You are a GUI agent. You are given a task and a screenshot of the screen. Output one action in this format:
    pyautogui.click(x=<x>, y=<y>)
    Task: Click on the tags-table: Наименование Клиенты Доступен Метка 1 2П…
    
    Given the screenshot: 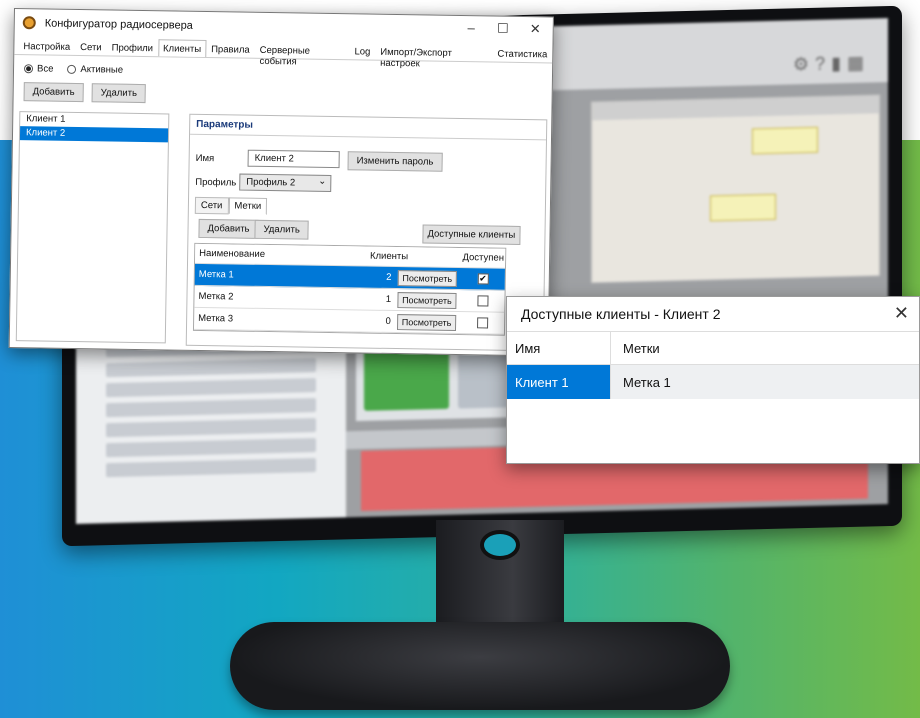 What is the action you would take?
    pyautogui.click(x=349, y=289)
    